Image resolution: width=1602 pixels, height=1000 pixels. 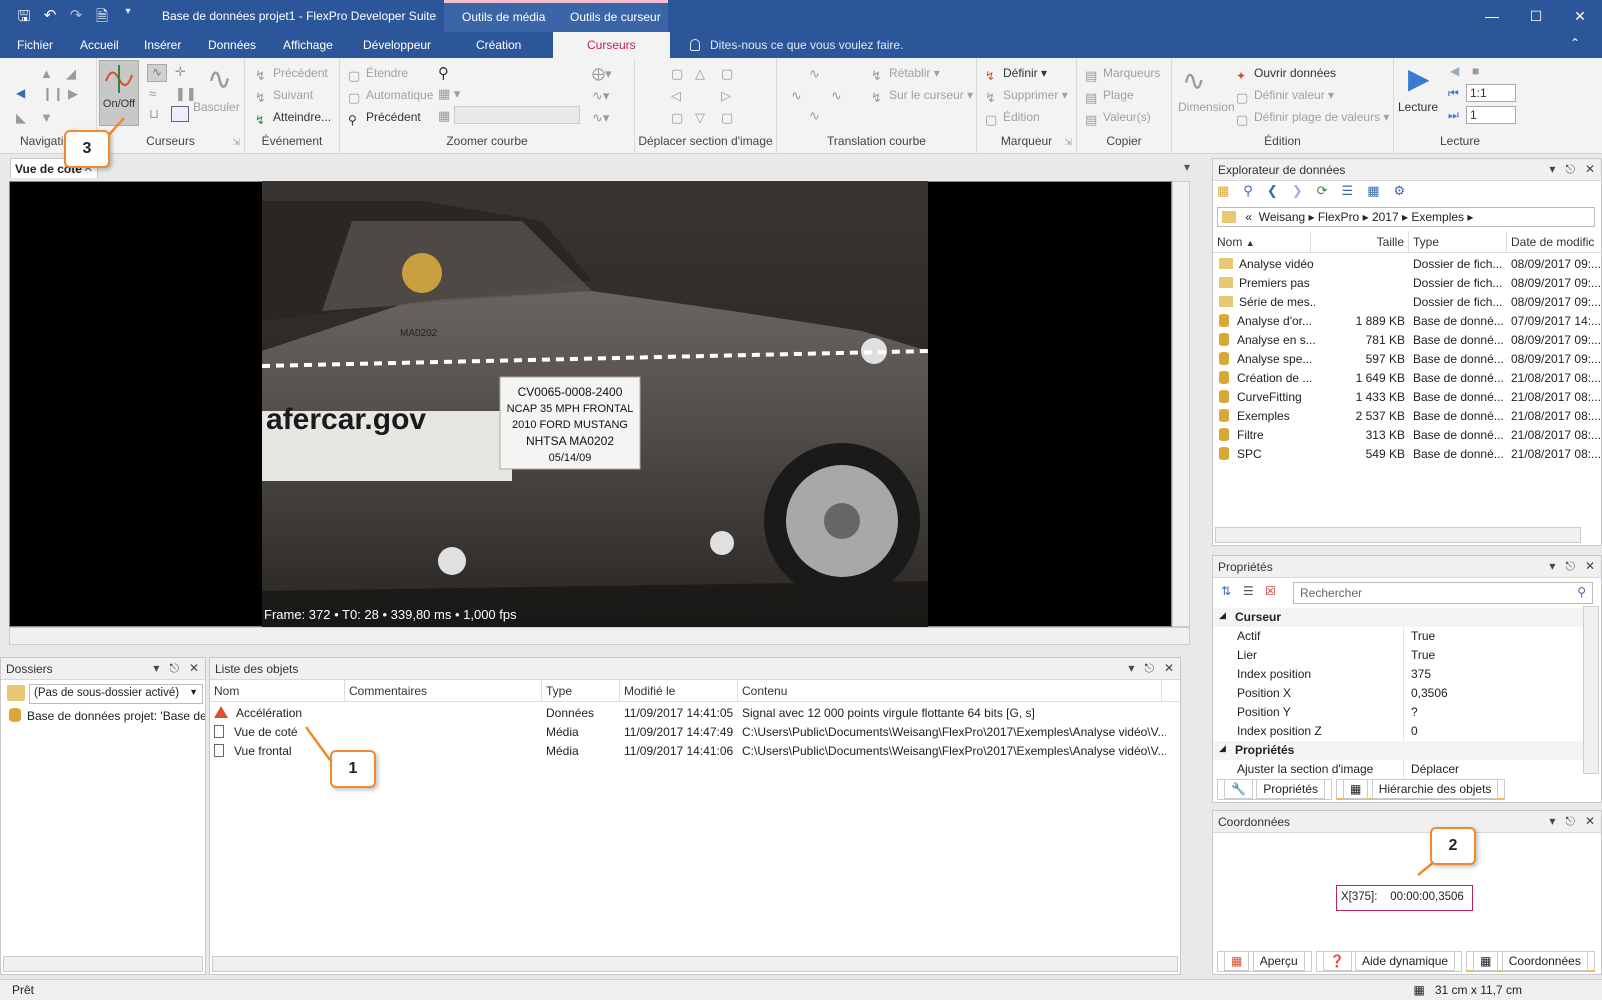 I want to click on property-row: Lier True, so click(x=1399, y=655).